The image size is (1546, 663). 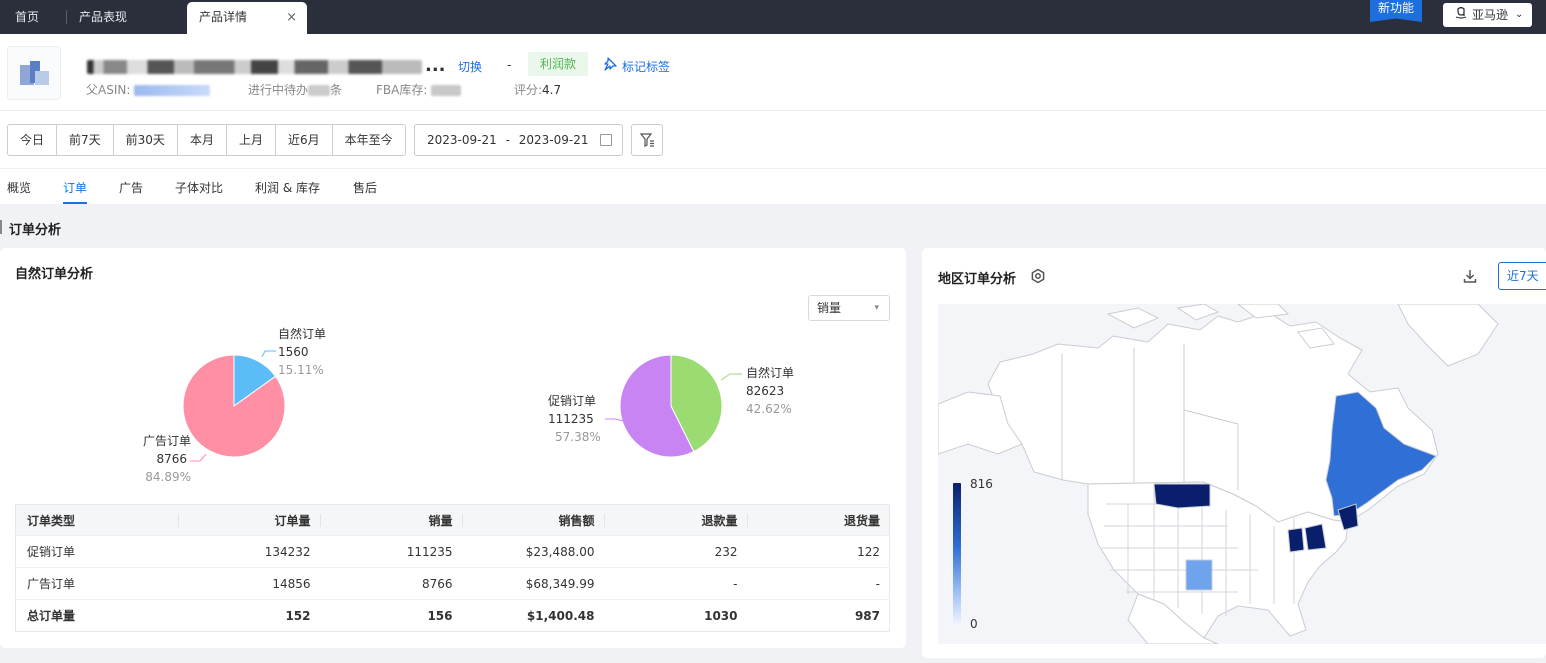 What do you see at coordinates (646, 66) in the screenshot?
I see `mark-tag-button: 标记标签` at bounding box center [646, 66].